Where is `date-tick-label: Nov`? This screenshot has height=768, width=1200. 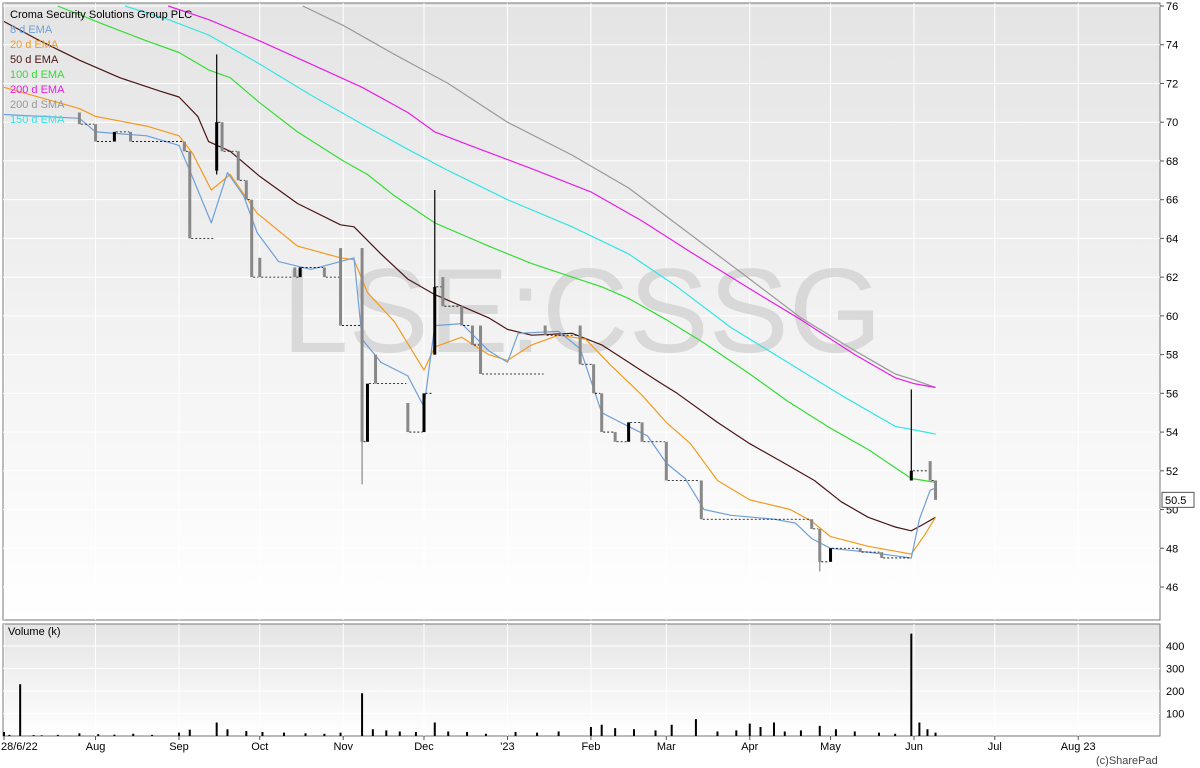 date-tick-label: Nov is located at coordinates (343, 747).